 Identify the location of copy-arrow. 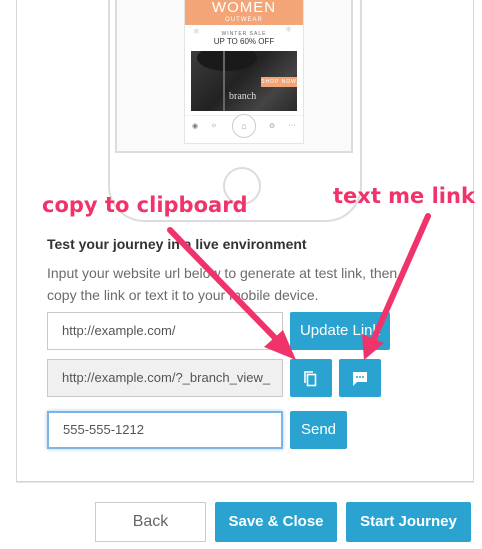
(231, 293).